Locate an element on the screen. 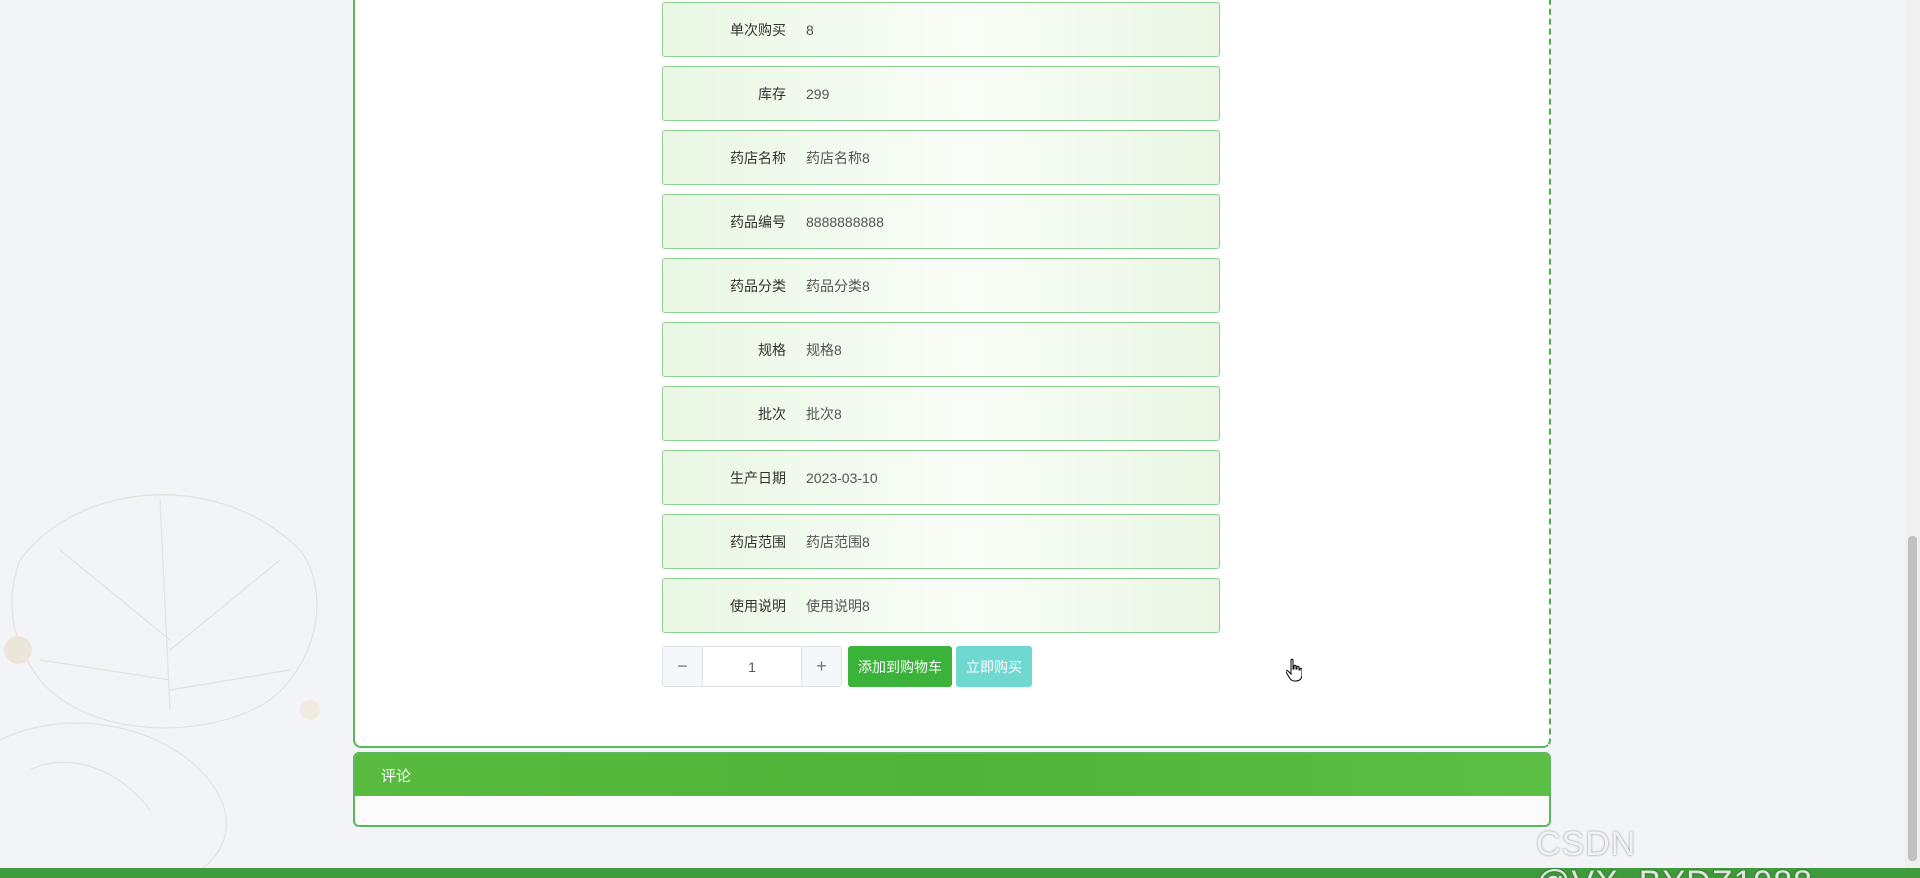 This screenshot has width=1920, height=878. detail-label: 药店名称 is located at coordinates (758, 157).